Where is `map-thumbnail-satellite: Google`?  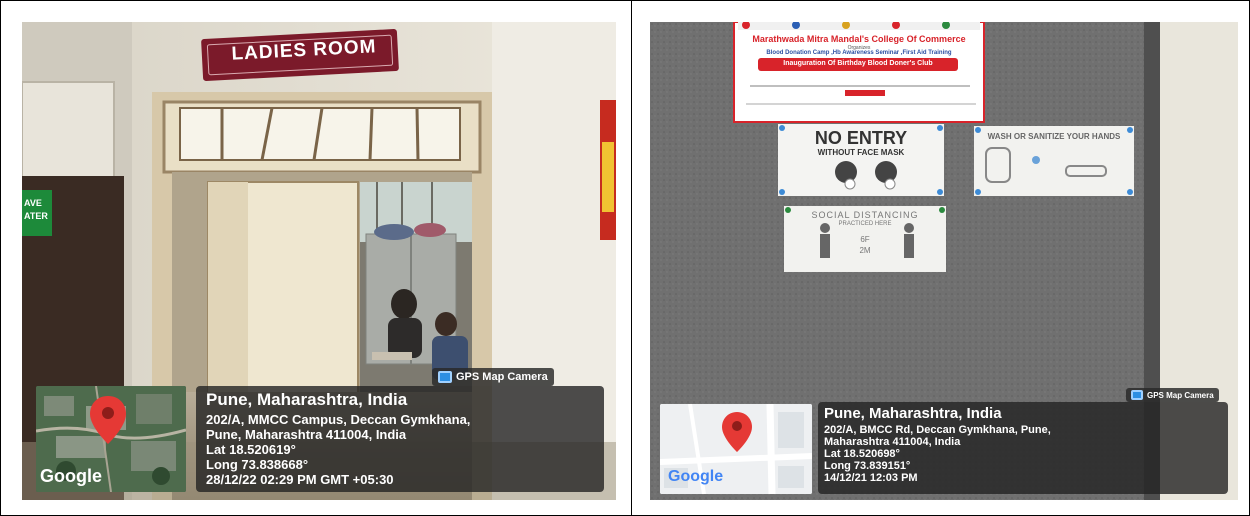
map-thumbnail-satellite: Google is located at coordinates (111, 439).